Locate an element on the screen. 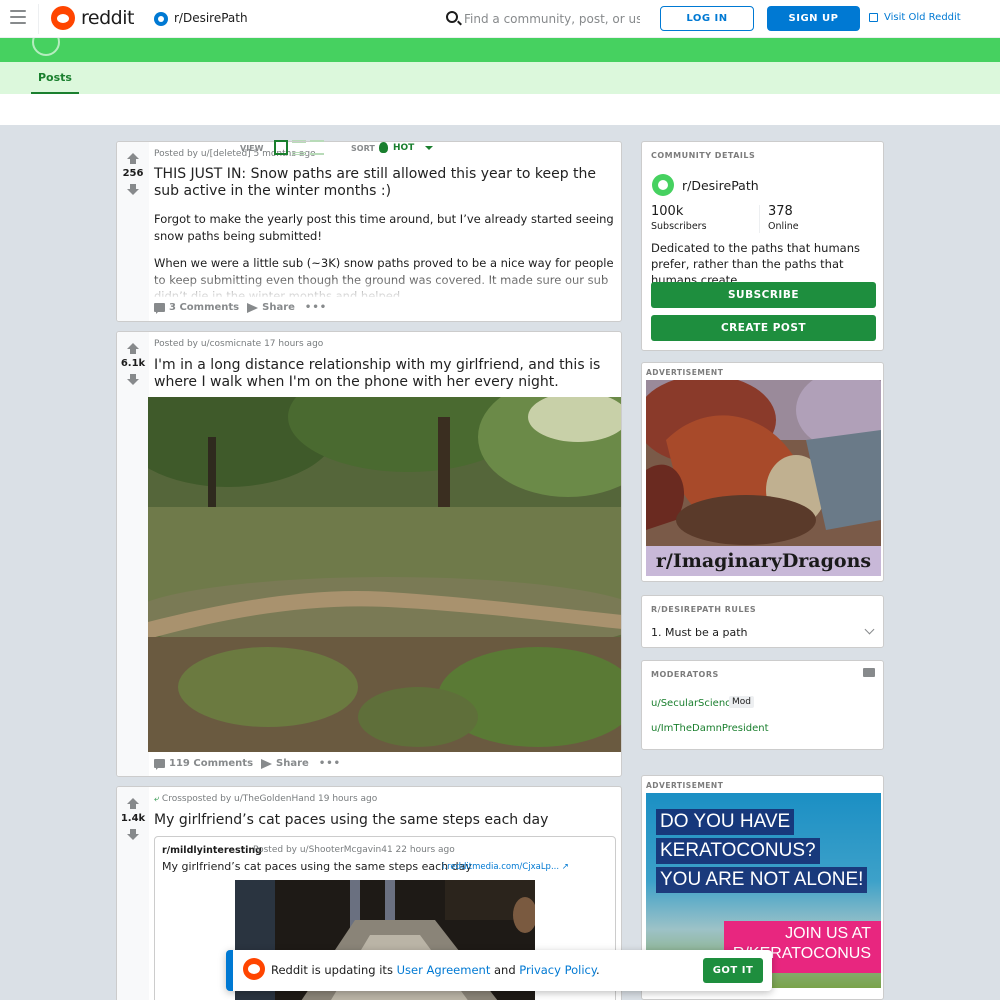 The height and width of the screenshot is (1000, 1000). post-score: 256 is located at coordinates (133, 173).